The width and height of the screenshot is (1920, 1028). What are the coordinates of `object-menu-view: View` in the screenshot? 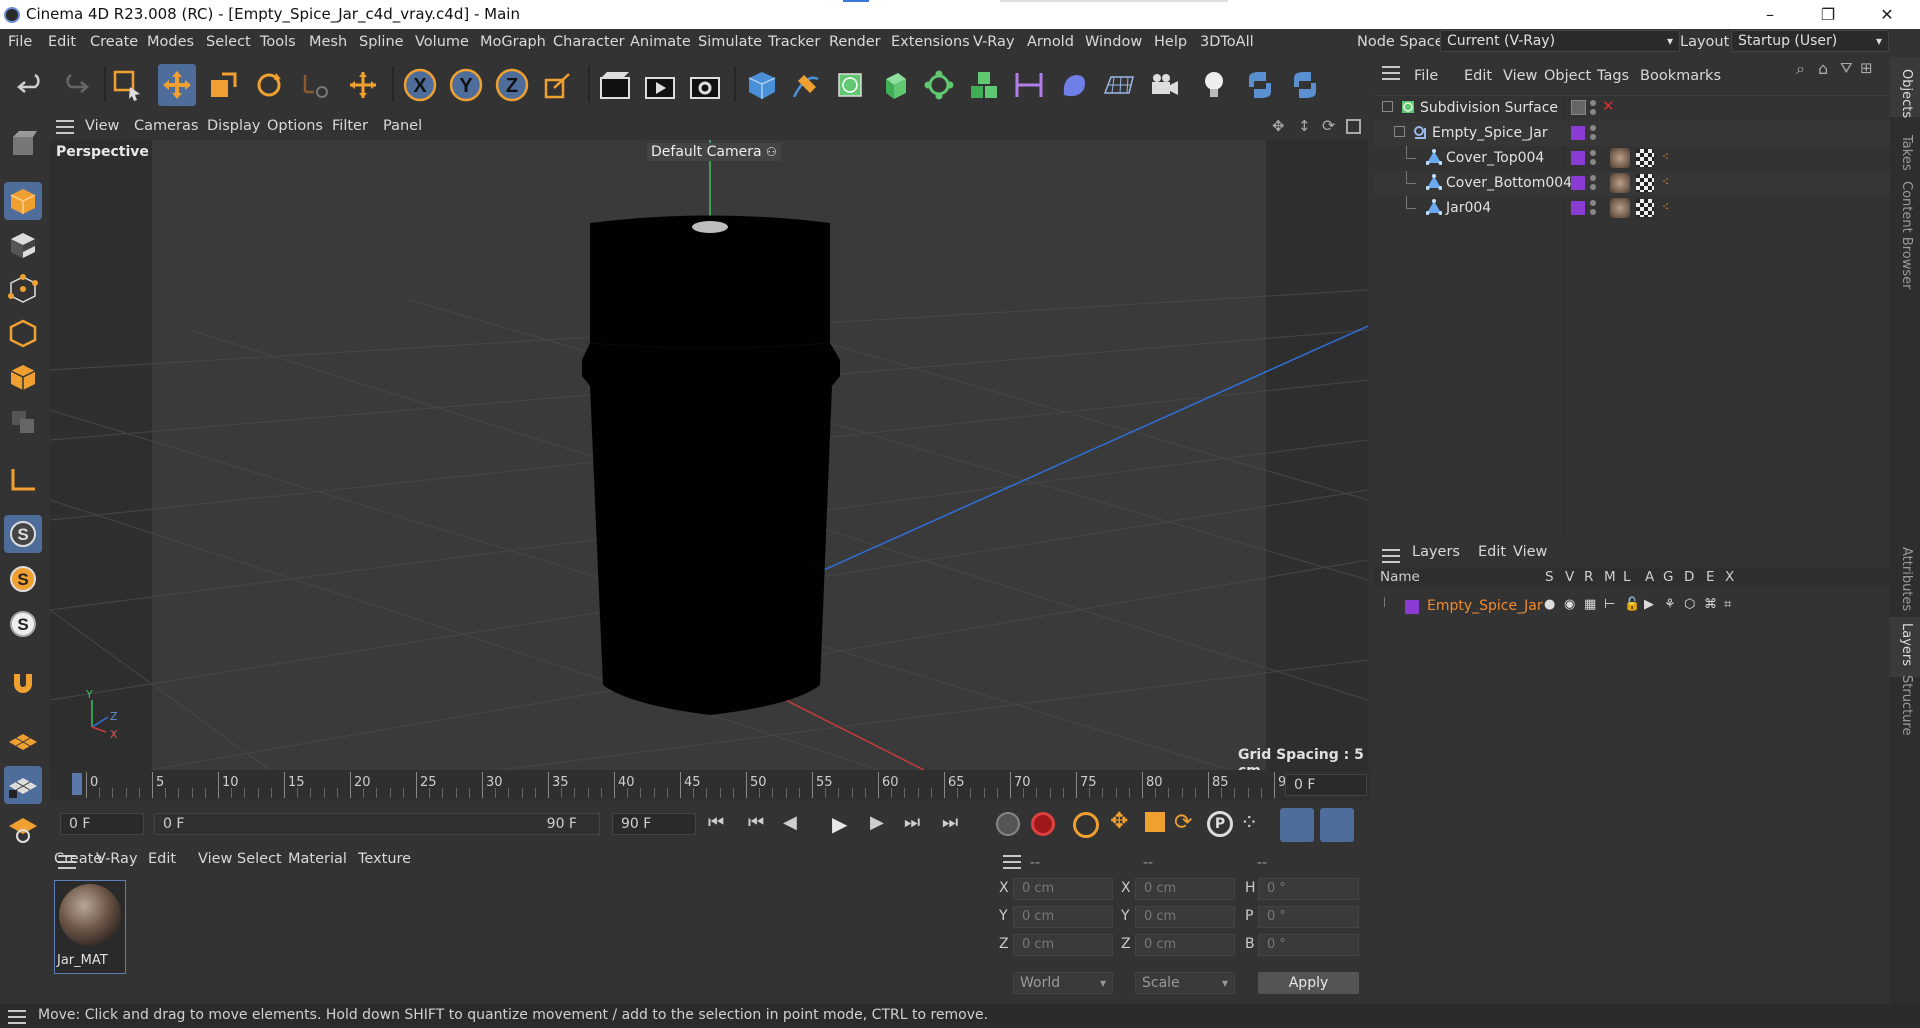 It's located at (1520, 76).